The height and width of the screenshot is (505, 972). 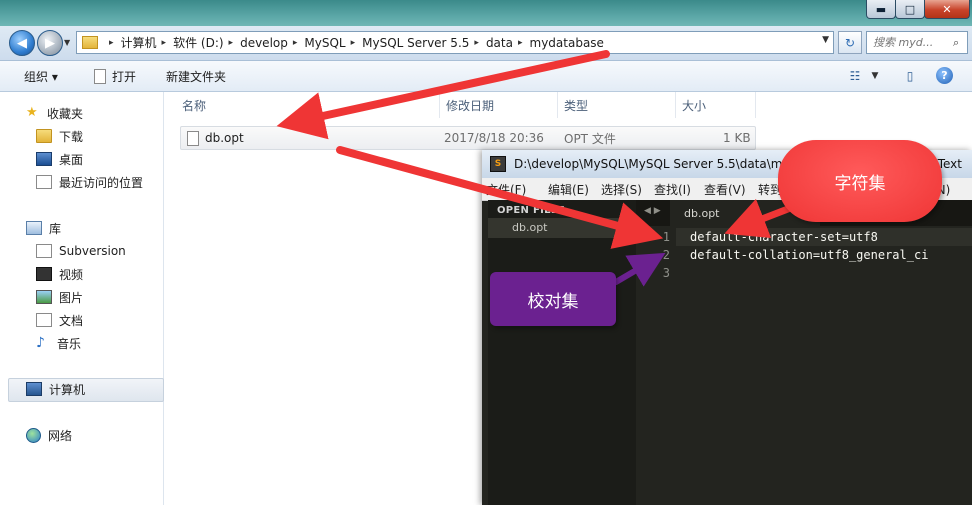 I want to click on sublime-text-logo-icon: S, so click(x=498, y=164).